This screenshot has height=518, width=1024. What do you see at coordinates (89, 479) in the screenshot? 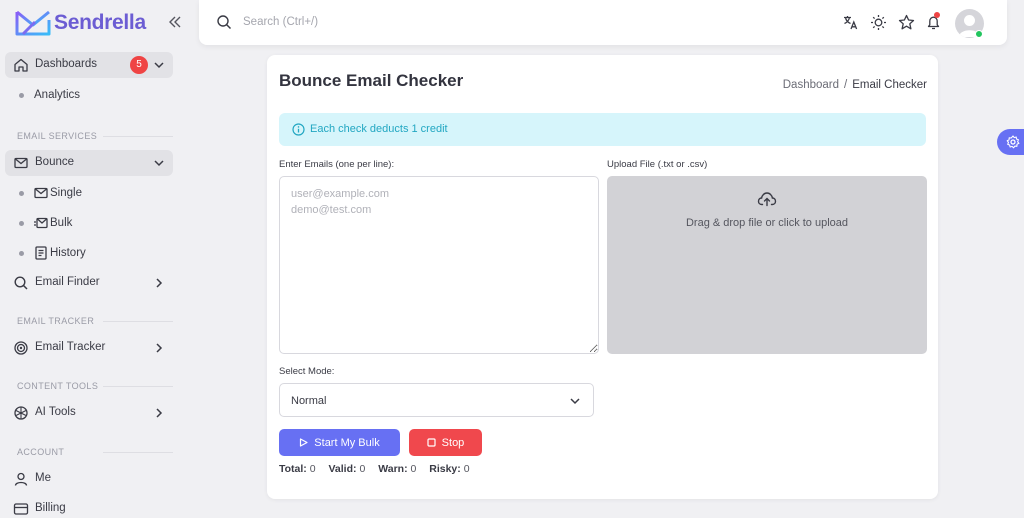
I see `sidebar-item-me: Me` at bounding box center [89, 479].